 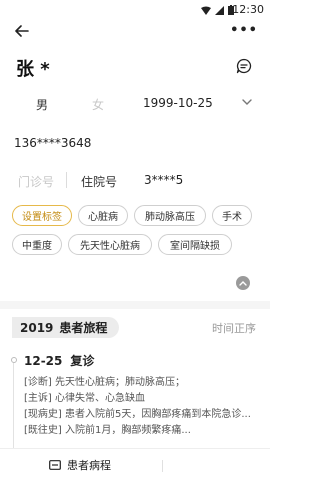 I want to click on tag-chip: 室间隔缺损, so click(x=195, y=244).